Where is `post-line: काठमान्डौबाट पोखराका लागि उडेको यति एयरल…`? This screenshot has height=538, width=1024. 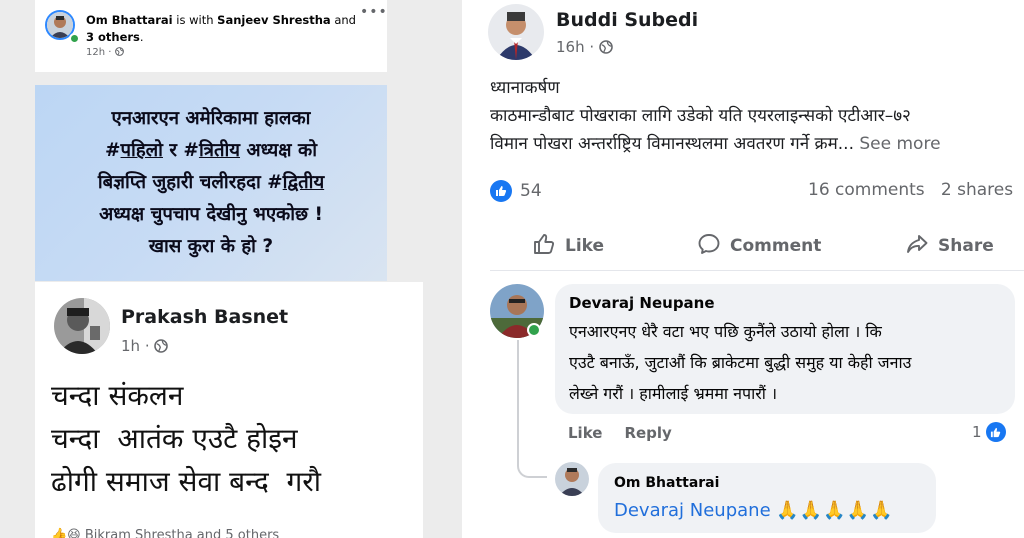 post-line: काठमान्डौबाट पोखराका लागि उडेको यति एयरल… is located at coordinates (700, 116).